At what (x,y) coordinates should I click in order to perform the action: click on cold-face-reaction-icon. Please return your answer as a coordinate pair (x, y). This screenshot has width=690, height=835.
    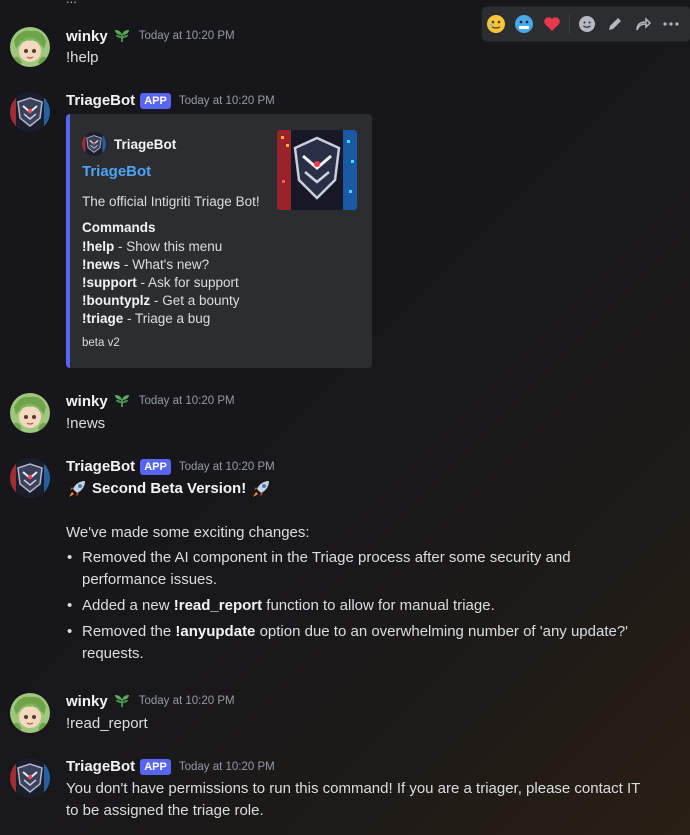
    Looking at the image, I should click on (524, 24).